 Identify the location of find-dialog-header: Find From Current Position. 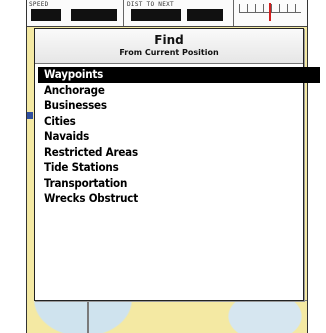
(169, 46).